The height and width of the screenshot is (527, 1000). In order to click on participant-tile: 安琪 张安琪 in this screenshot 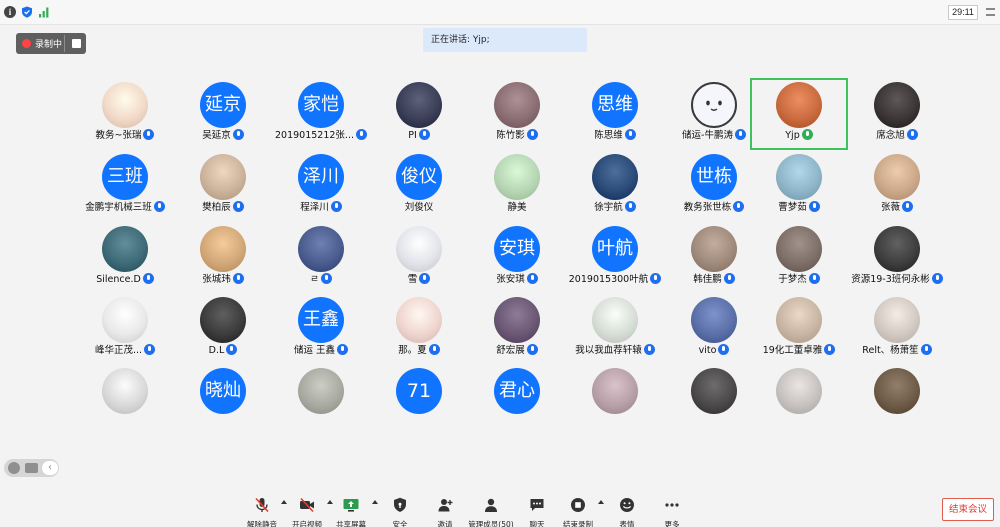, I will do `click(517, 258)`.